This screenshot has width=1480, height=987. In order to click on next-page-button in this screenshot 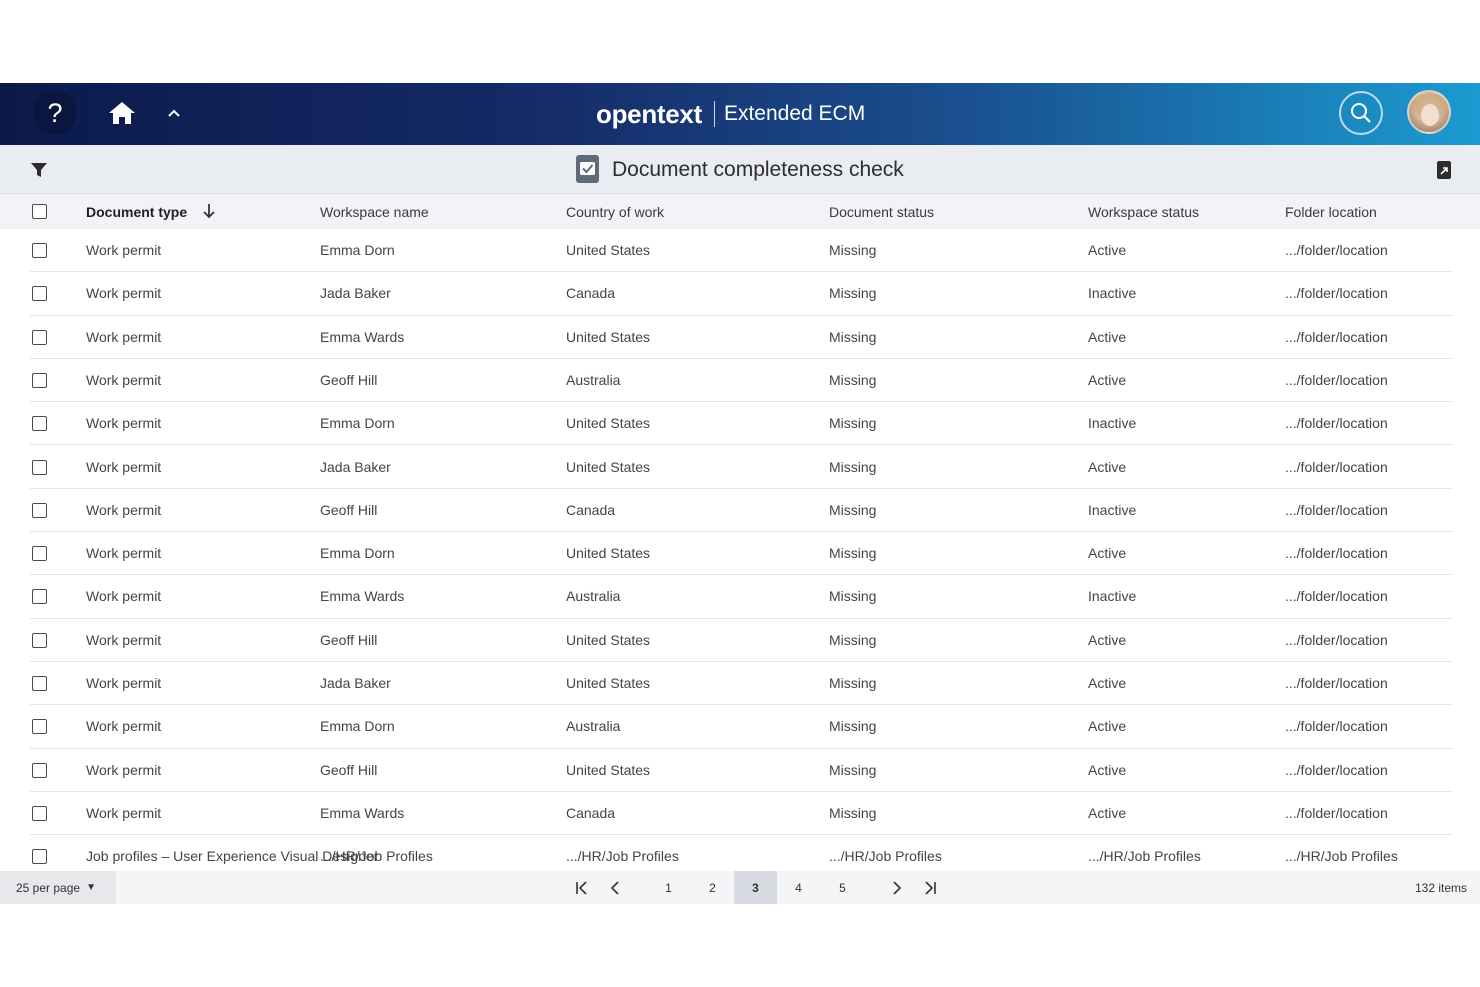, I will do `click(897, 887)`.